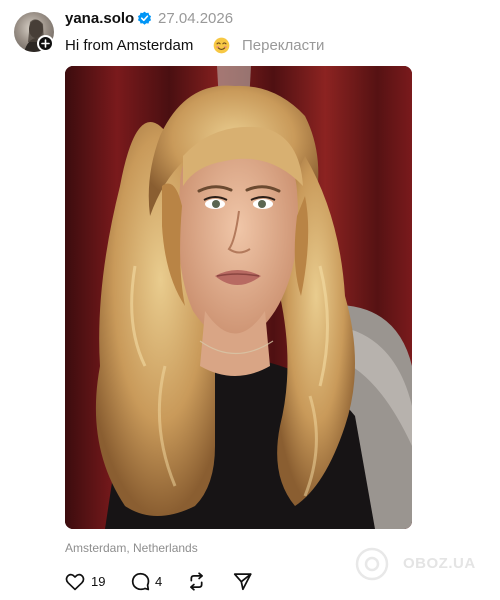  What do you see at coordinates (221, 45) in the screenshot?
I see `smiling-face-emoji-icon` at bounding box center [221, 45].